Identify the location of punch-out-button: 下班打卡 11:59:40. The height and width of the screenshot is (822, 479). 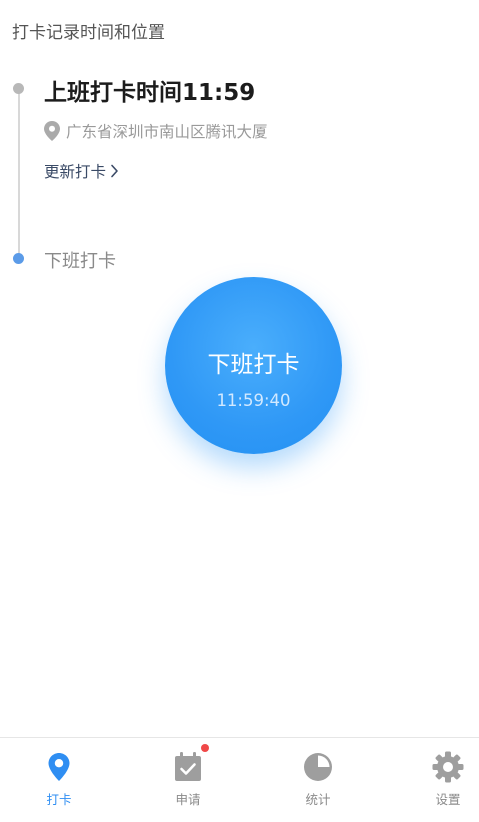
(253, 365).